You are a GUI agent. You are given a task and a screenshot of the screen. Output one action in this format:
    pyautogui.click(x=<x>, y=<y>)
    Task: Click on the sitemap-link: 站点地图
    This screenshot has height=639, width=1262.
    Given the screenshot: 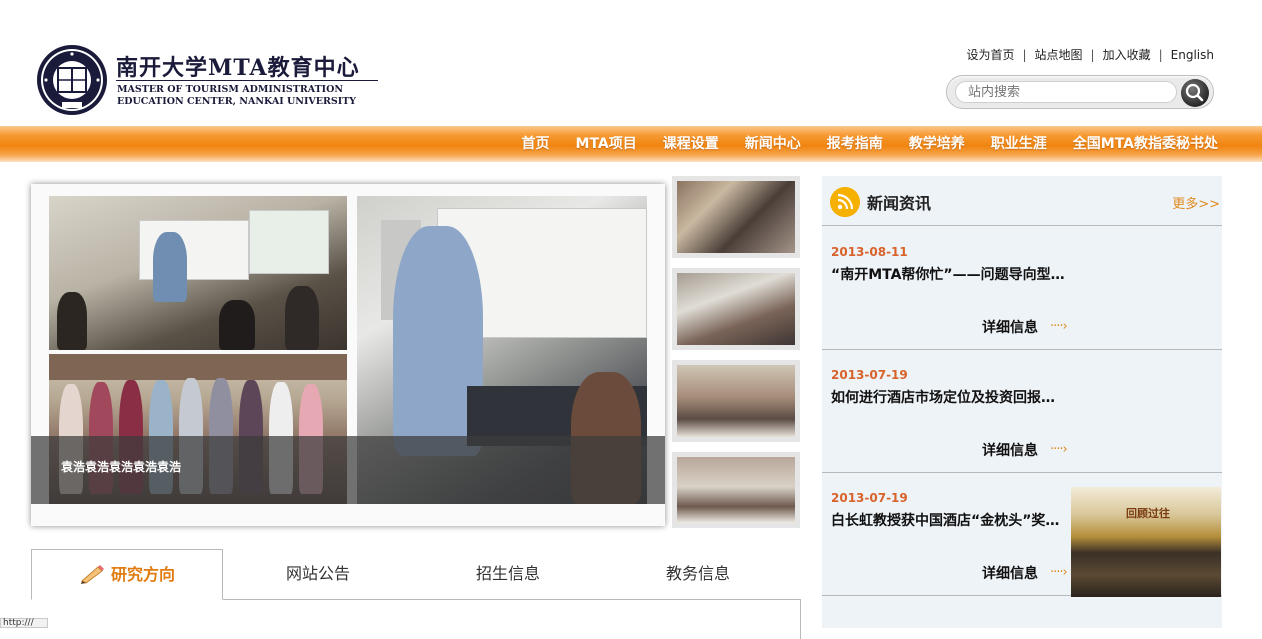 What is the action you would take?
    pyautogui.click(x=1059, y=55)
    